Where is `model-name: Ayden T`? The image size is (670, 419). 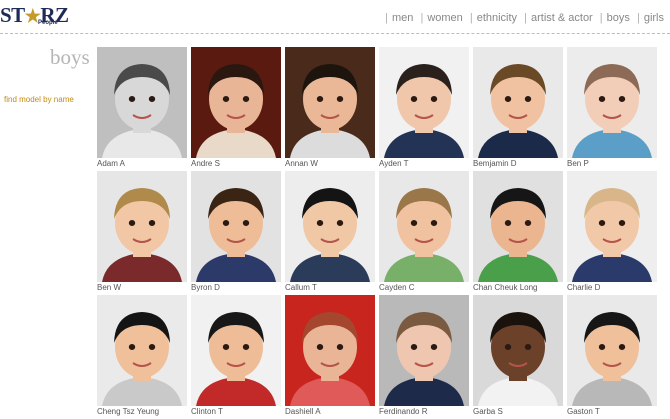
model-name: Ayden T is located at coordinates (424, 164).